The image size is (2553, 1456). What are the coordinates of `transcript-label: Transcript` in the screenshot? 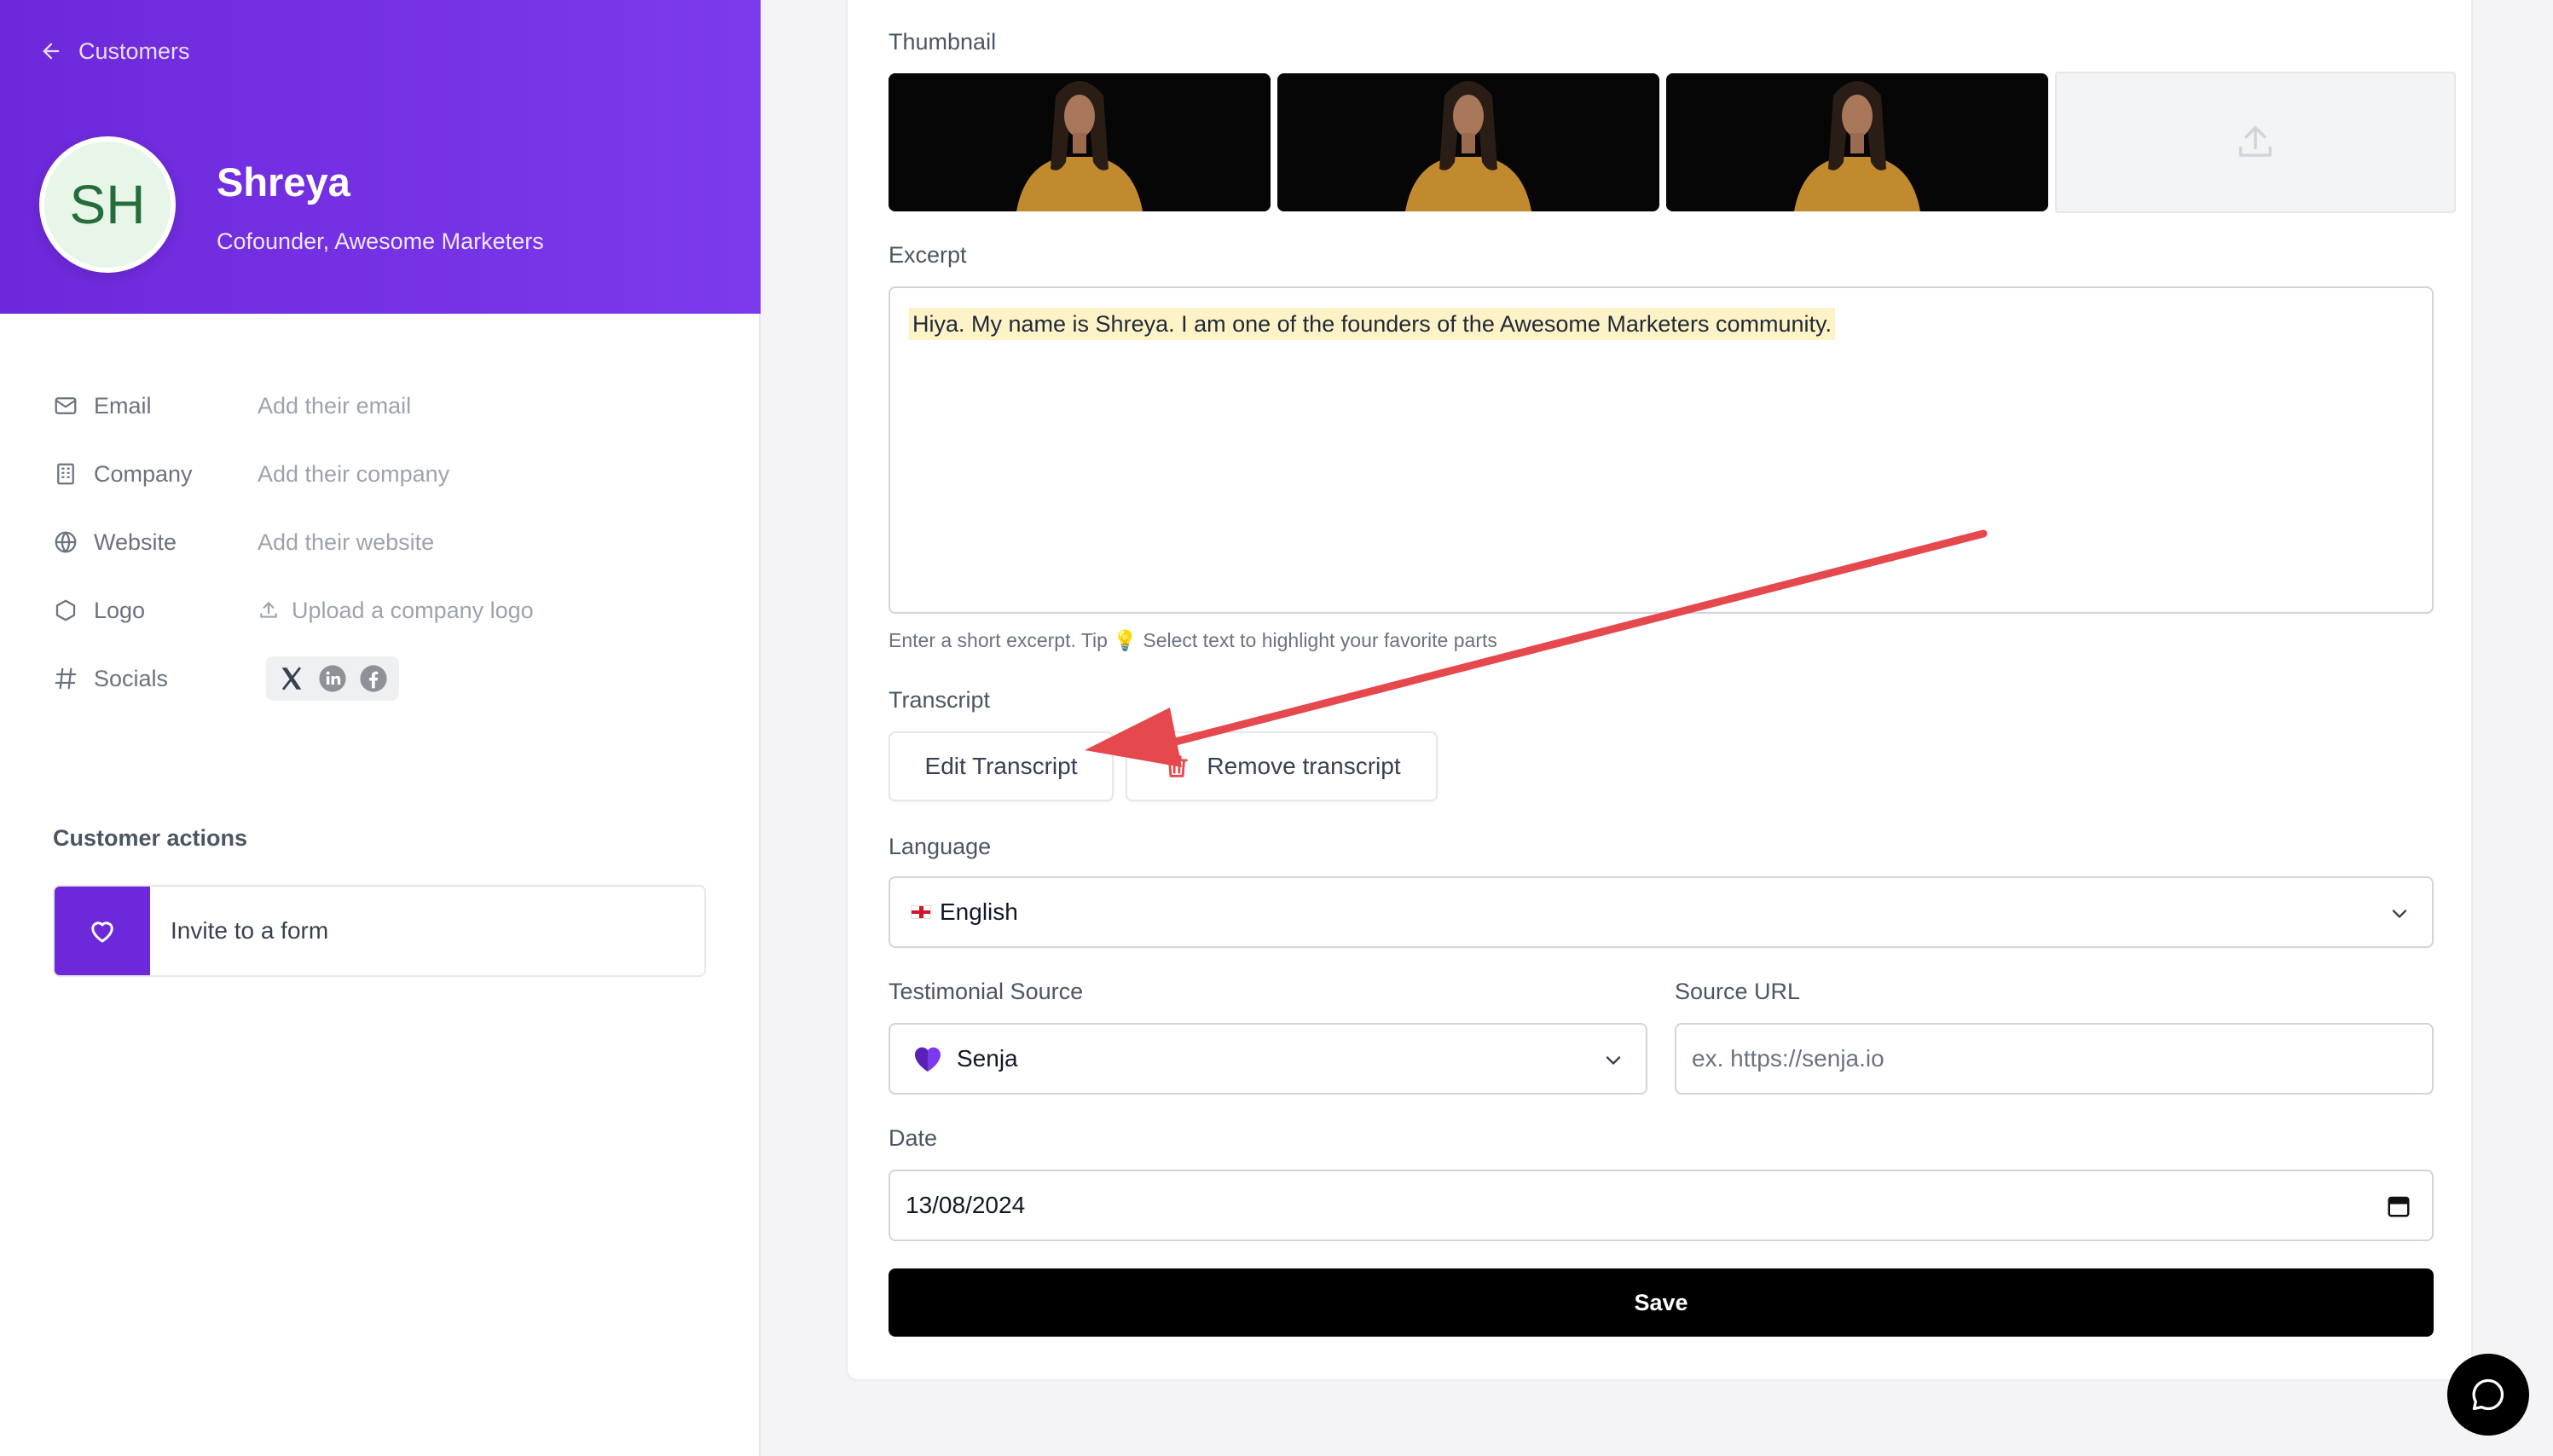 It's located at (940, 700).